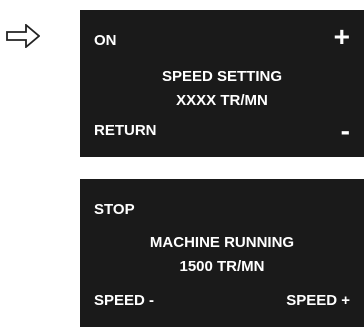 The height and width of the screenshot is (327, 364). What do you see at coordinates (125, 130) in the screenshot?
I see `return-softkey: RETURN` at bounding box center [125, 130].